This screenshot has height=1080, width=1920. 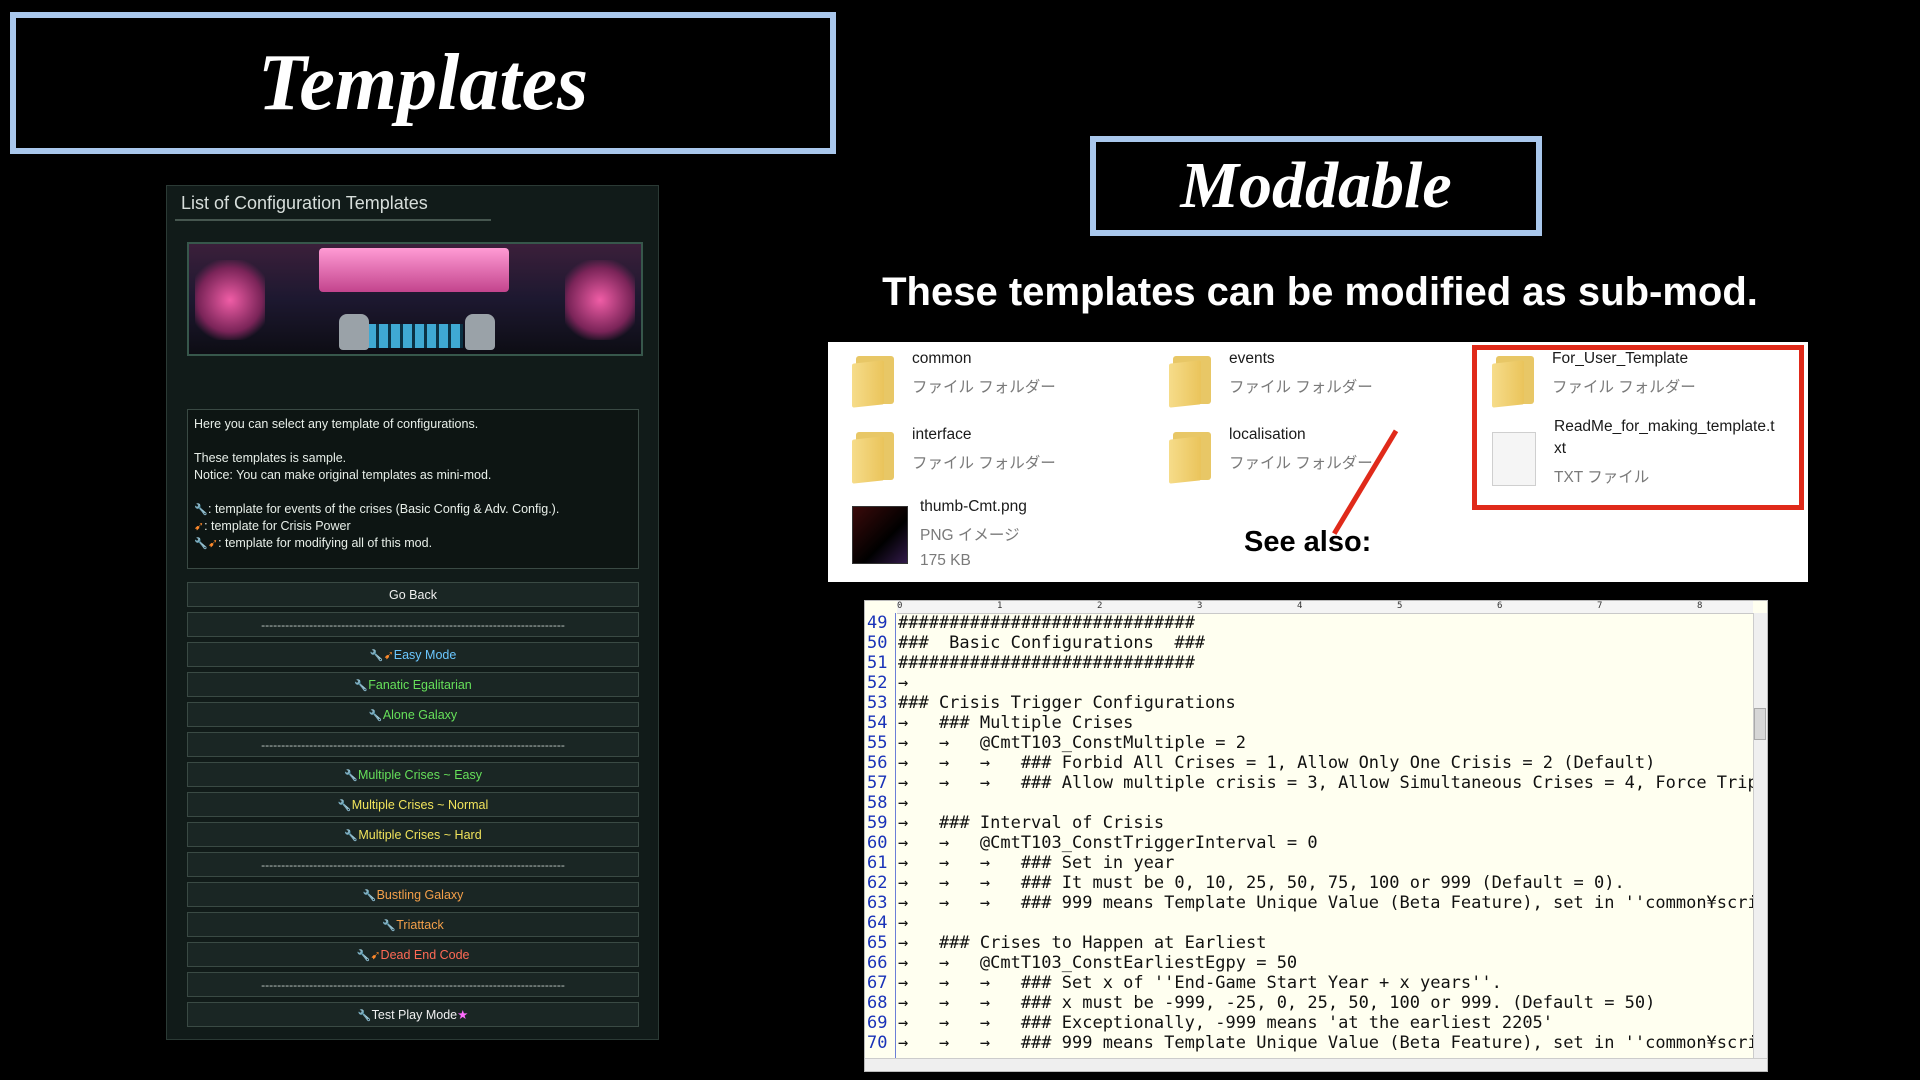 What do you see at coordinates (1308, 542) in the screenshot?
I see `see-also-label: See also:` at bounding box center [1308, 542].